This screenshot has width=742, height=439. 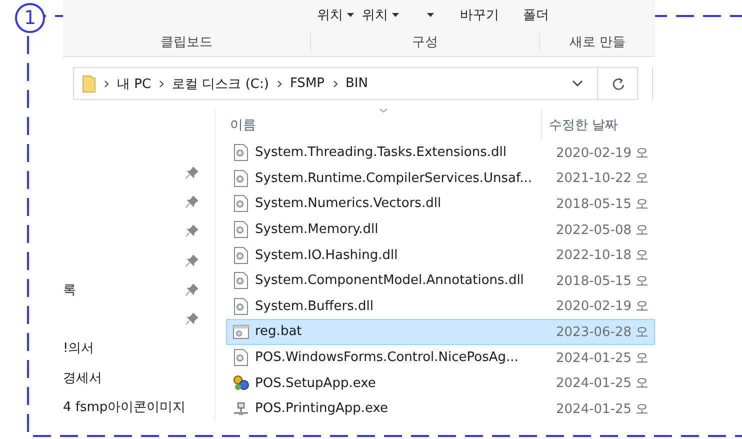 What do you see at coordinates (425, 42) in the screenshot?
I see `ribbon-group-label: 구성` at bounding box center [425, 42].